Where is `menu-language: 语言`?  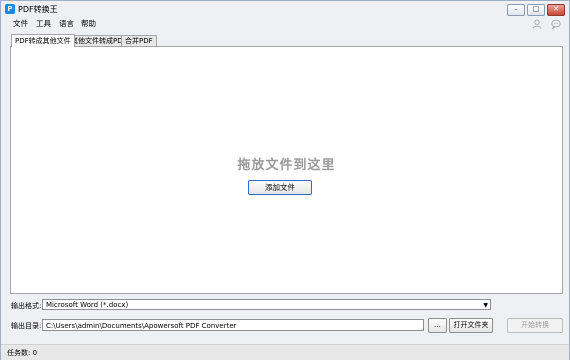
menu-language: 语言 is located at coordinates (66, 23).